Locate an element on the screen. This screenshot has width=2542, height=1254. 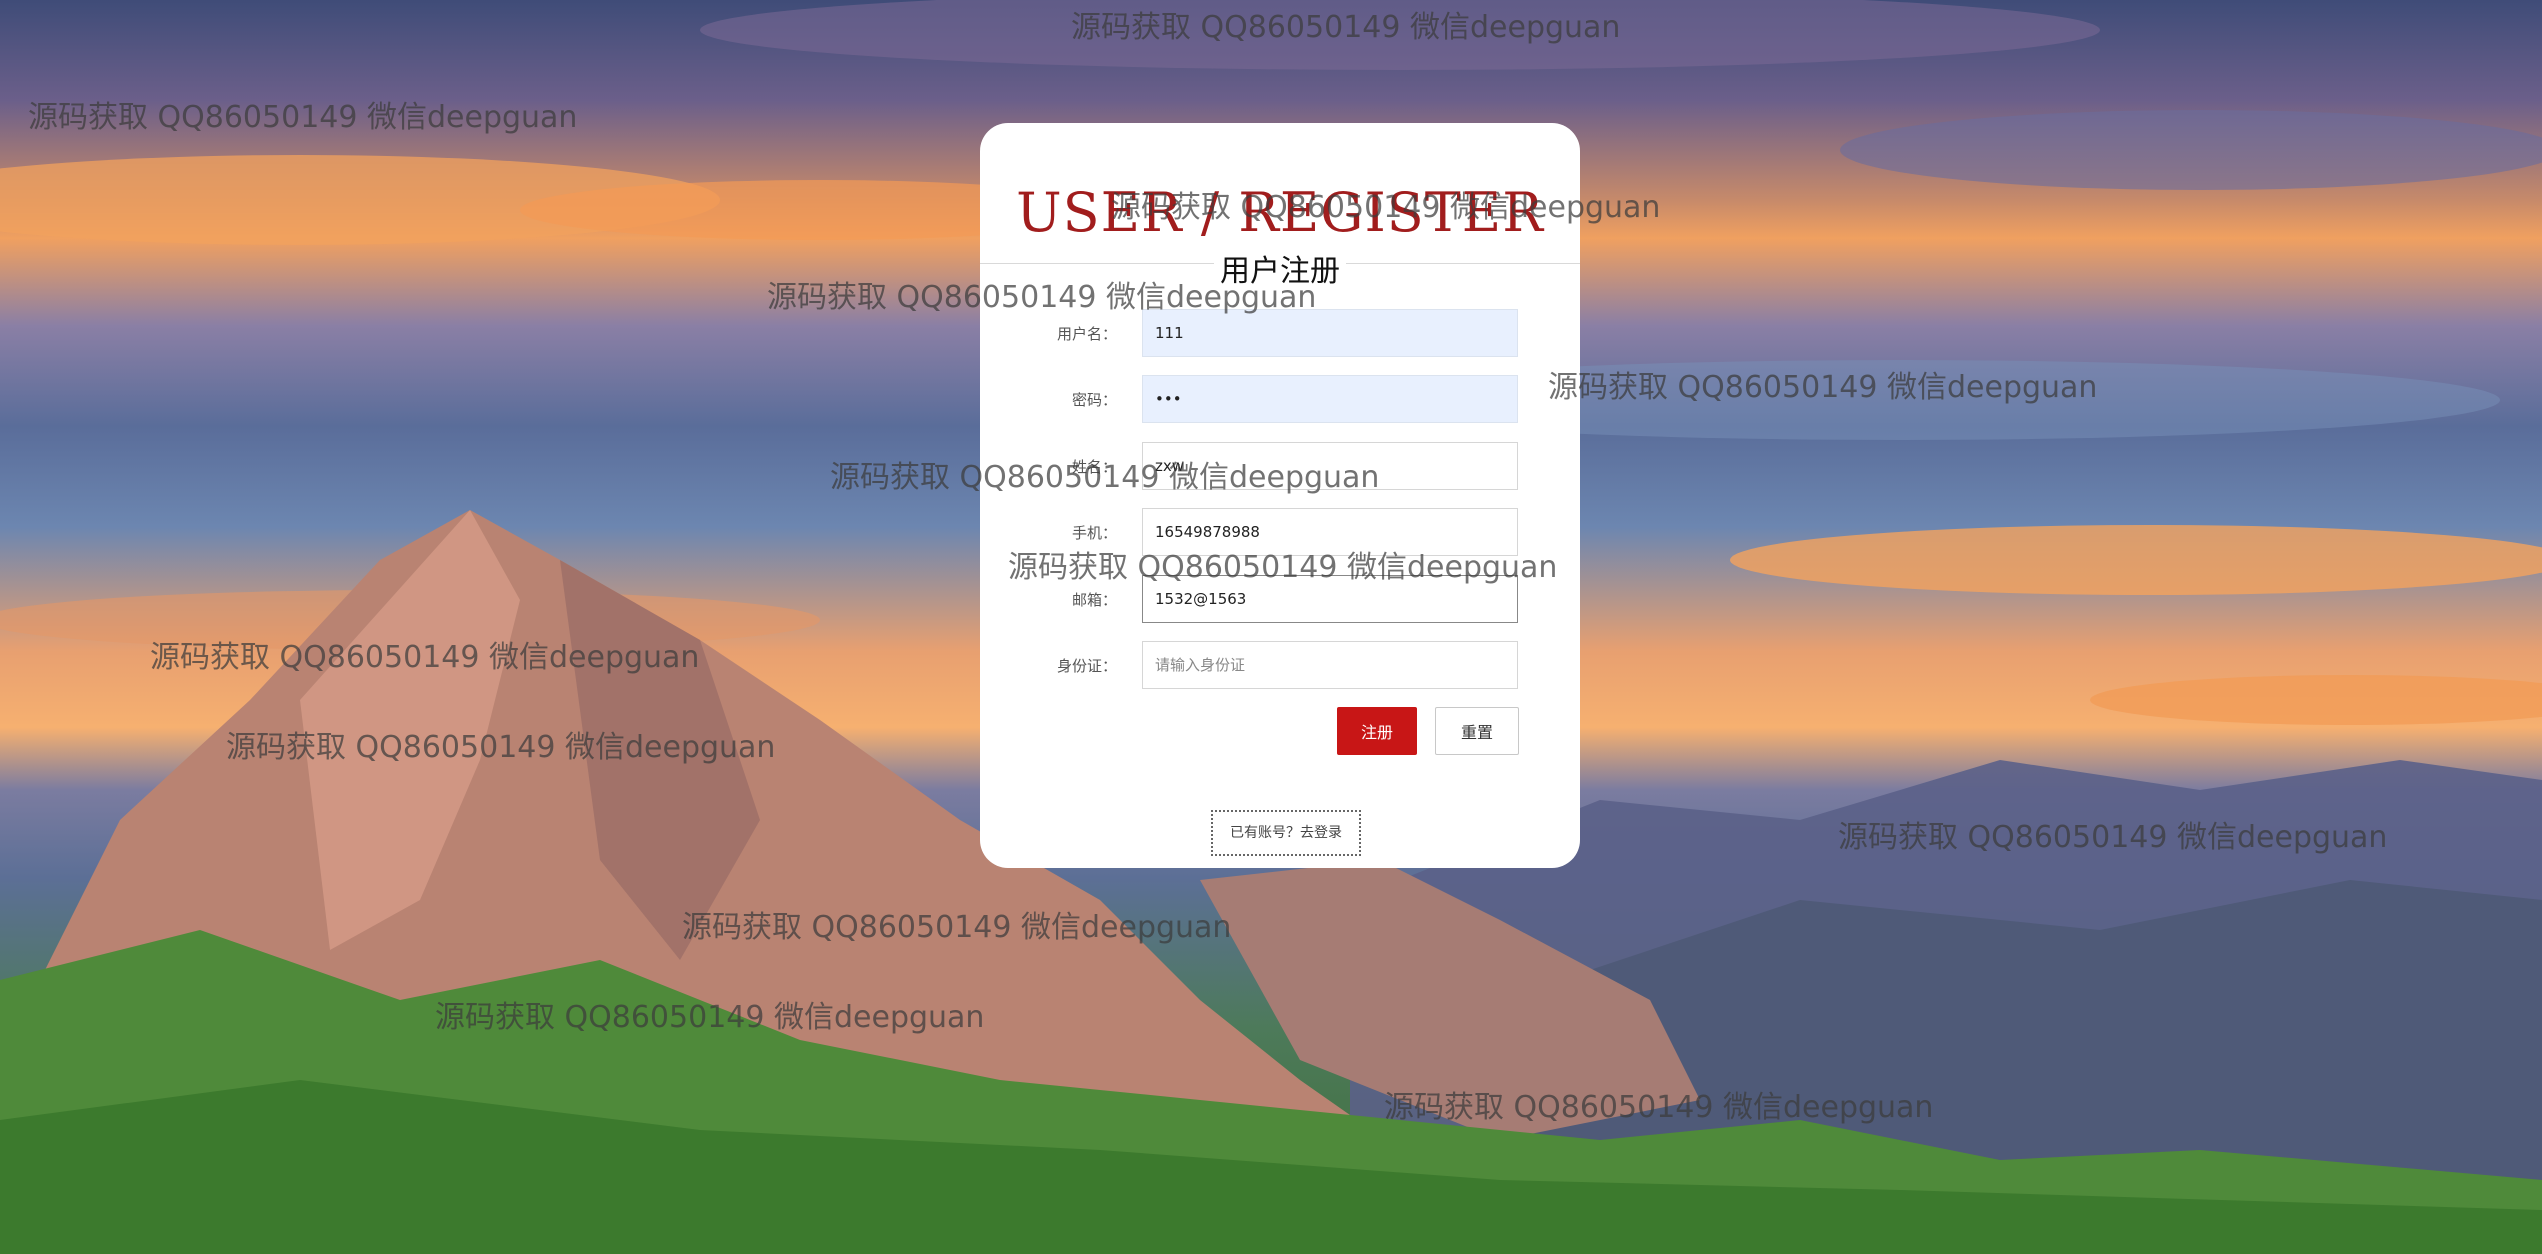
register-button: 注册 is located at coordinates (1377, 731).